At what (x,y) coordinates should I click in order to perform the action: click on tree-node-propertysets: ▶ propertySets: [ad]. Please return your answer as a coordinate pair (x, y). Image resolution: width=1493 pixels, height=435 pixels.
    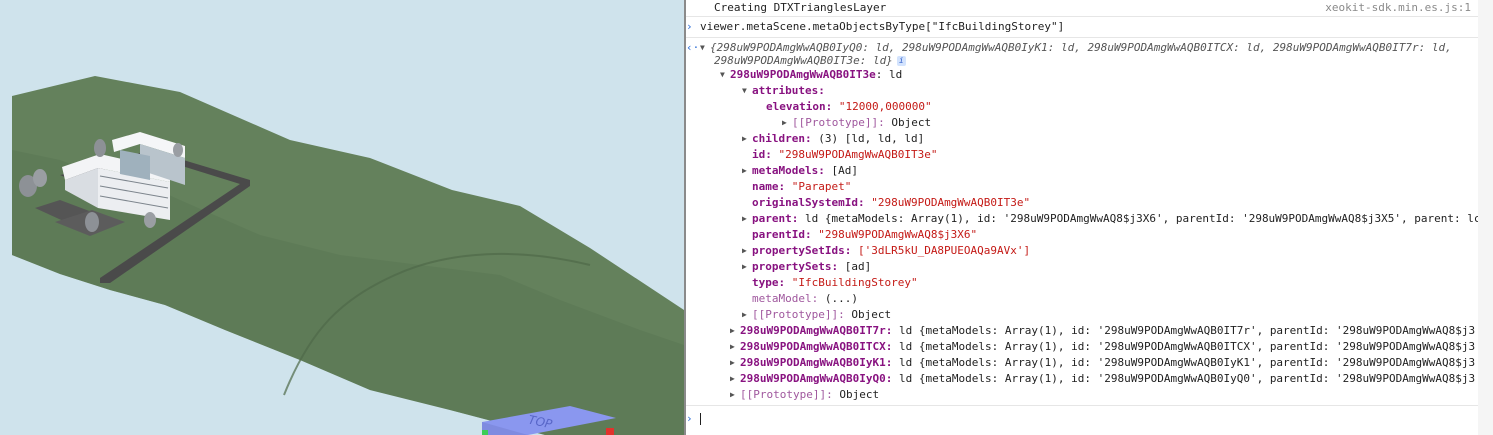
    Looking at the image, I should click on (1117, 267).